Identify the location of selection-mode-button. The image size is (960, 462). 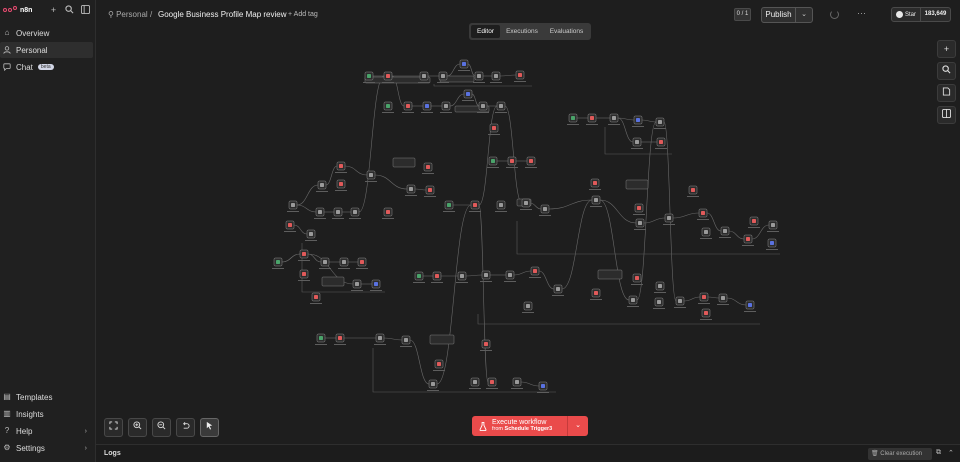
(209, 427).